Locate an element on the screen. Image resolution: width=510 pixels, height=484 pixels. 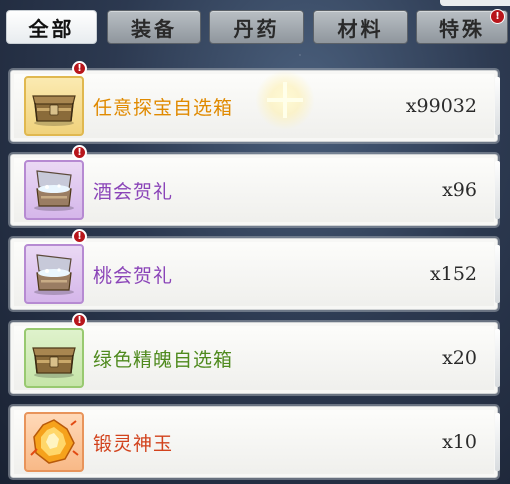
item-count: x10 is located at coordinates (459, 442).